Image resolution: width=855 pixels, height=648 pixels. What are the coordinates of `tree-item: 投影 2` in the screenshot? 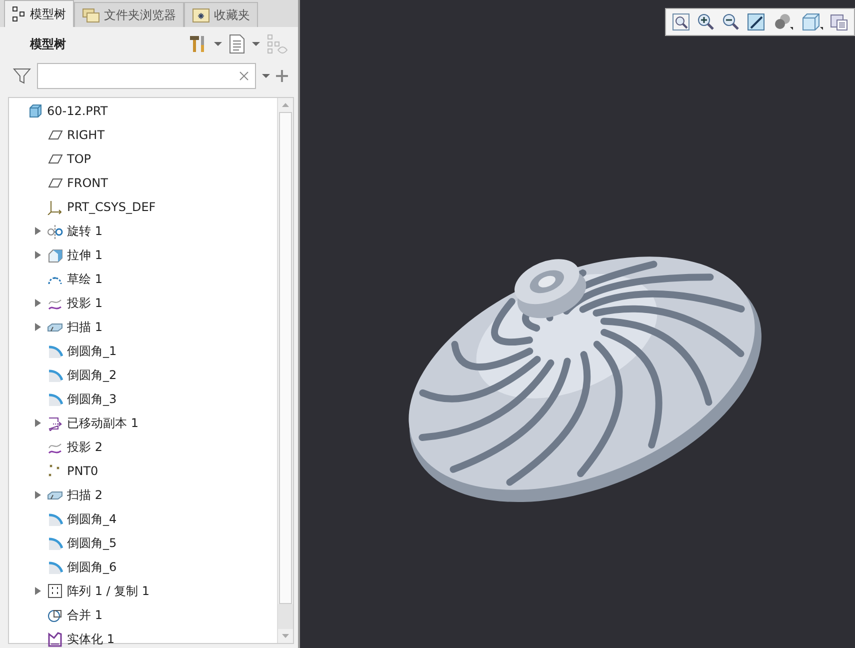 It's located at (84, 447).